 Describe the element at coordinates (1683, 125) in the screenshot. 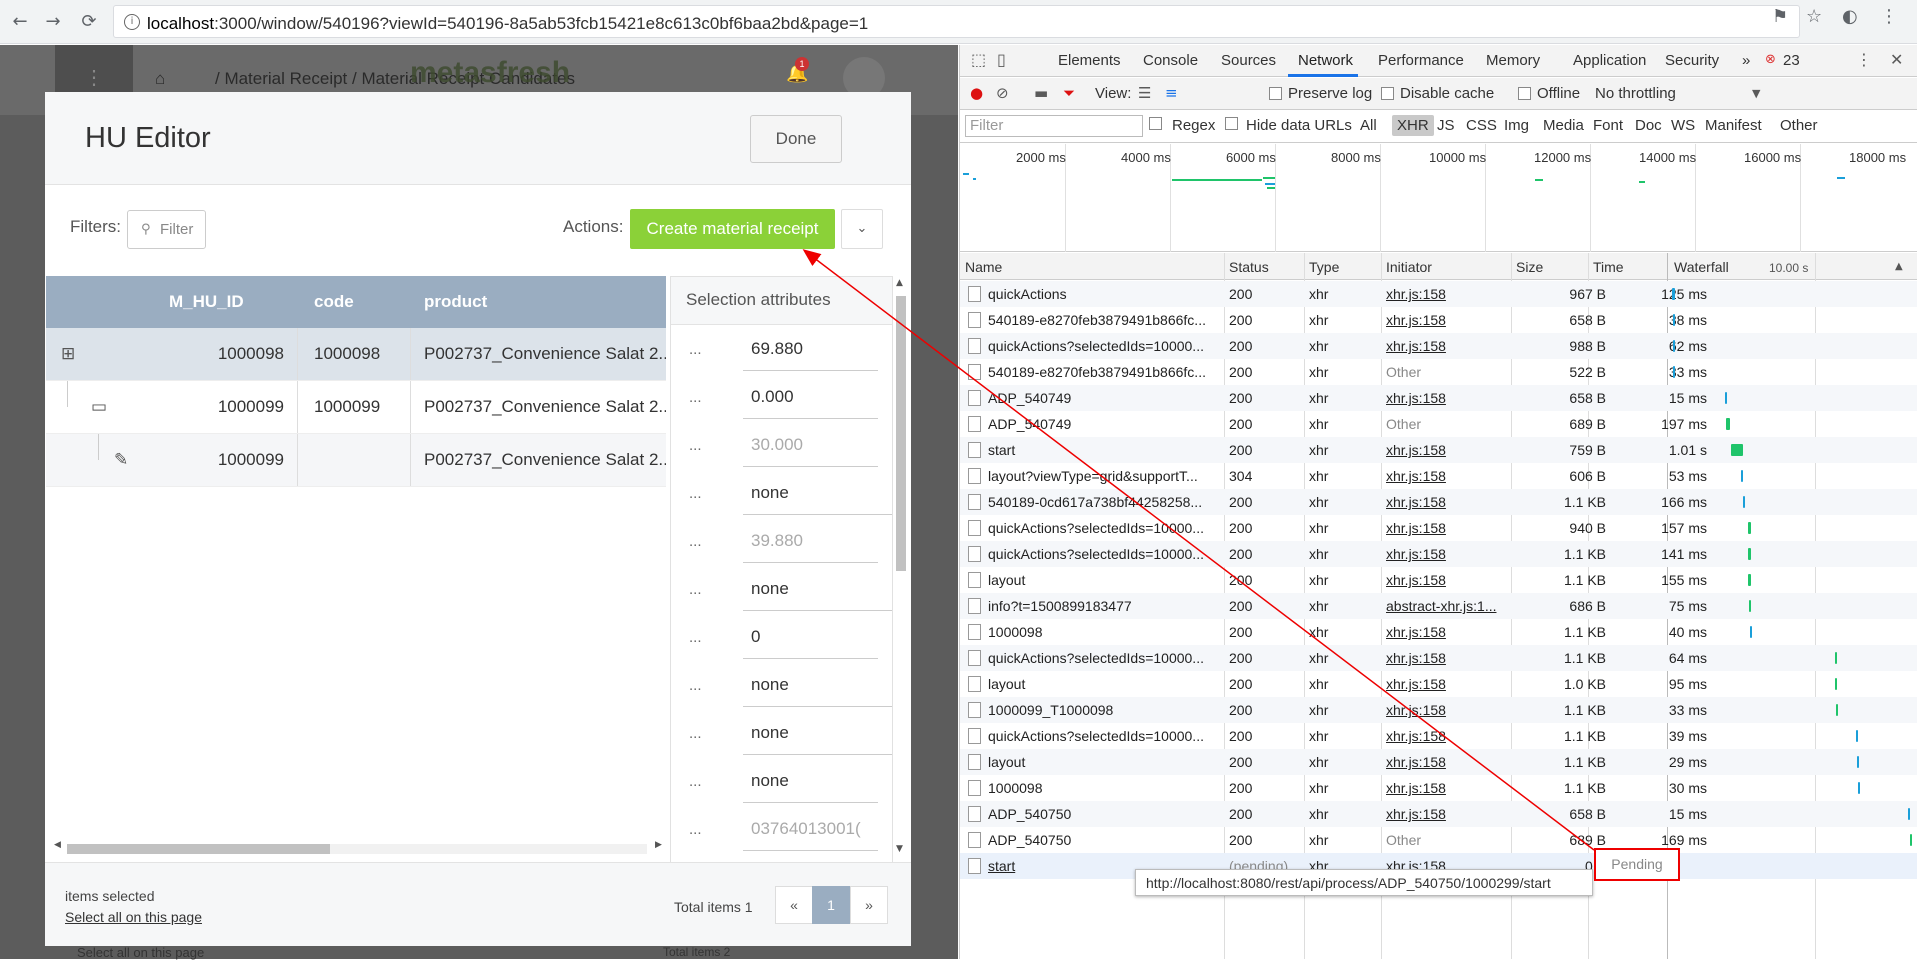

I see `type-filter-ws: WS` at that location.